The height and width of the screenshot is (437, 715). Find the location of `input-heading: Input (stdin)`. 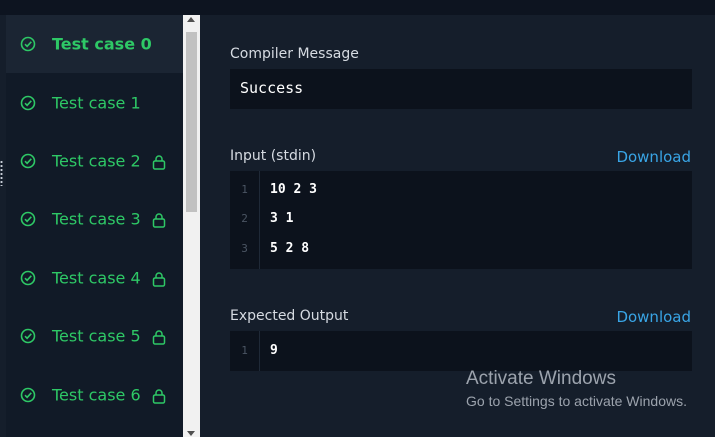

input-heading: Input (stdin) is located at coordinates (273, 156).